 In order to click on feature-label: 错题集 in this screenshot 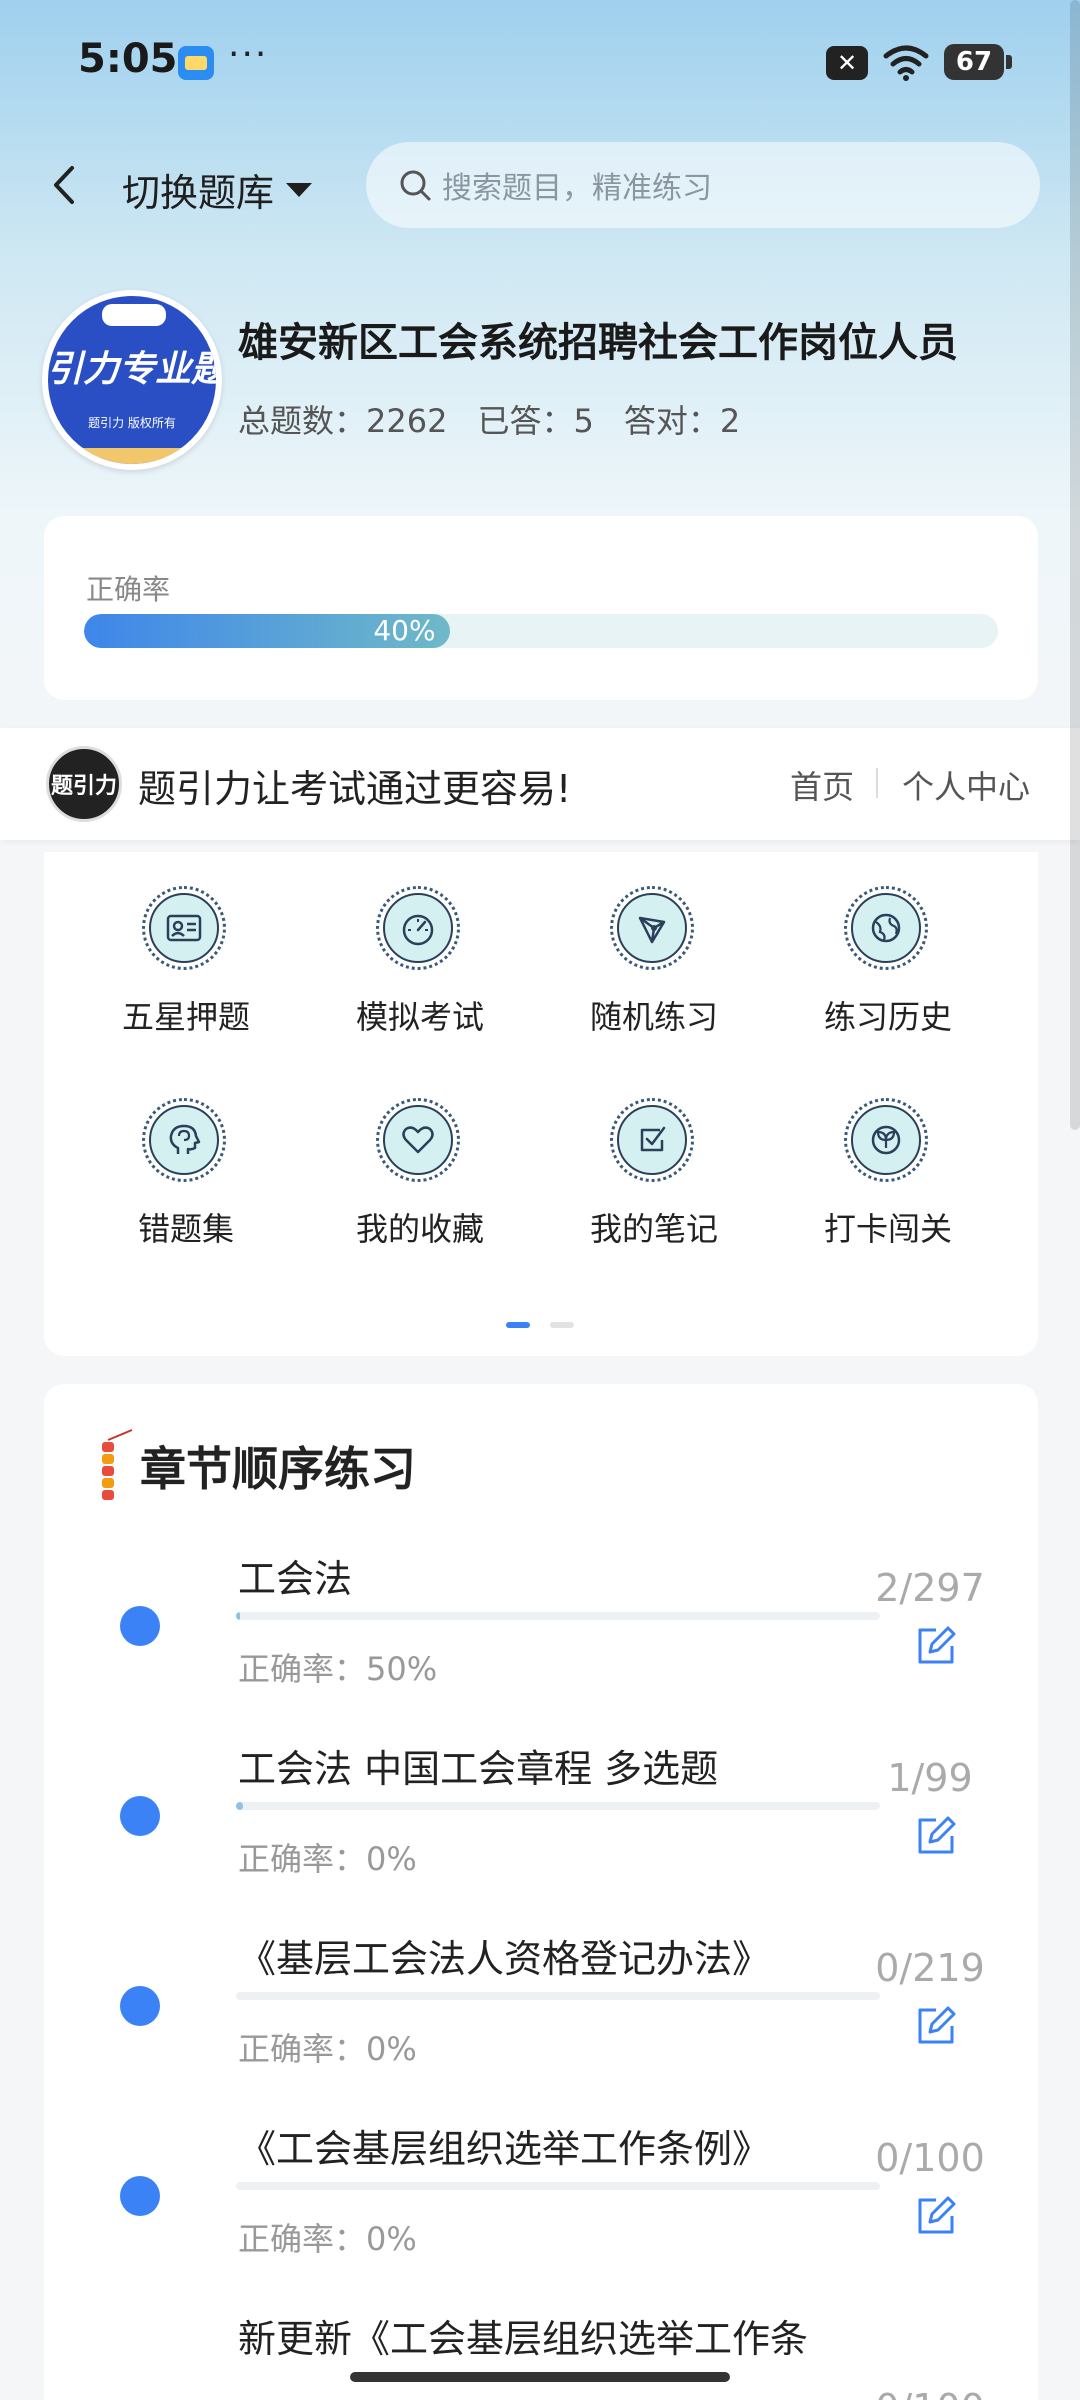, I will do `click(185, 1229)`.